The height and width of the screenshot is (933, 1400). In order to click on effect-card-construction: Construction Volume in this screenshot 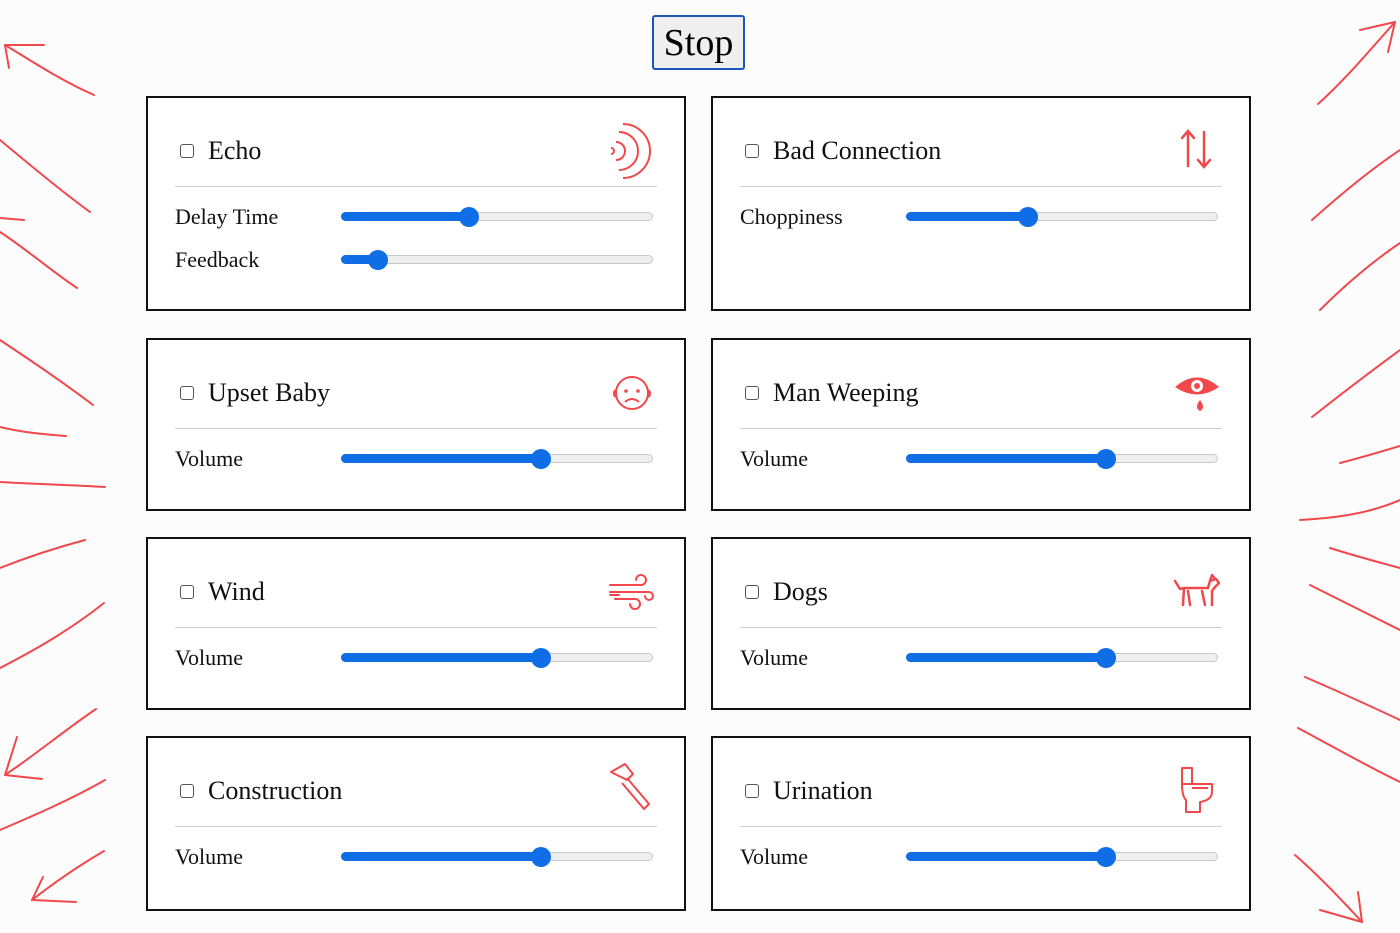, I will do `click(416, 823)`.